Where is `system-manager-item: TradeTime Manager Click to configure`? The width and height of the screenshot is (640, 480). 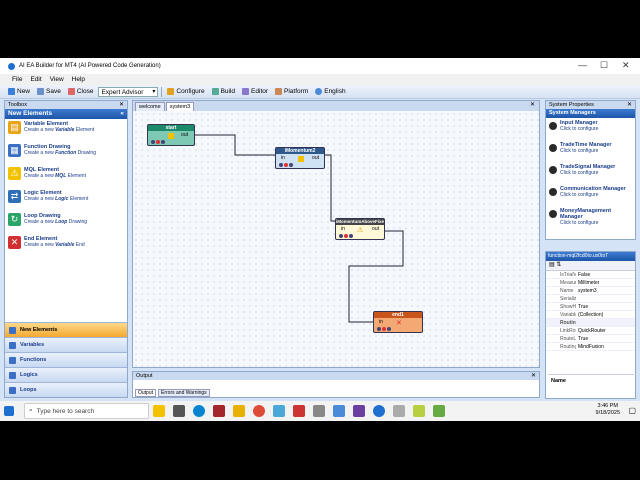 system-manager-item: TradeTime Manager Click to configure is located at coordinates (590, 151).